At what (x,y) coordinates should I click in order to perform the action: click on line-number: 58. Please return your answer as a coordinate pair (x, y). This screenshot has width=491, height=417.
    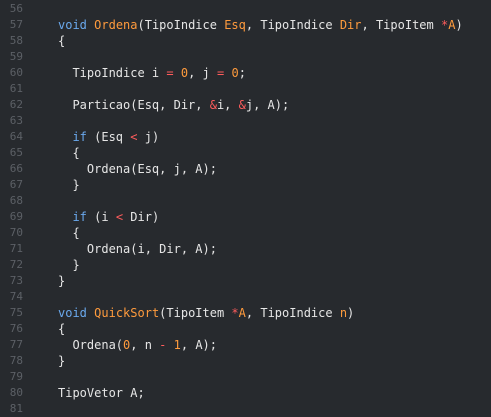
    Looking at the image, I should click on (16, 40).